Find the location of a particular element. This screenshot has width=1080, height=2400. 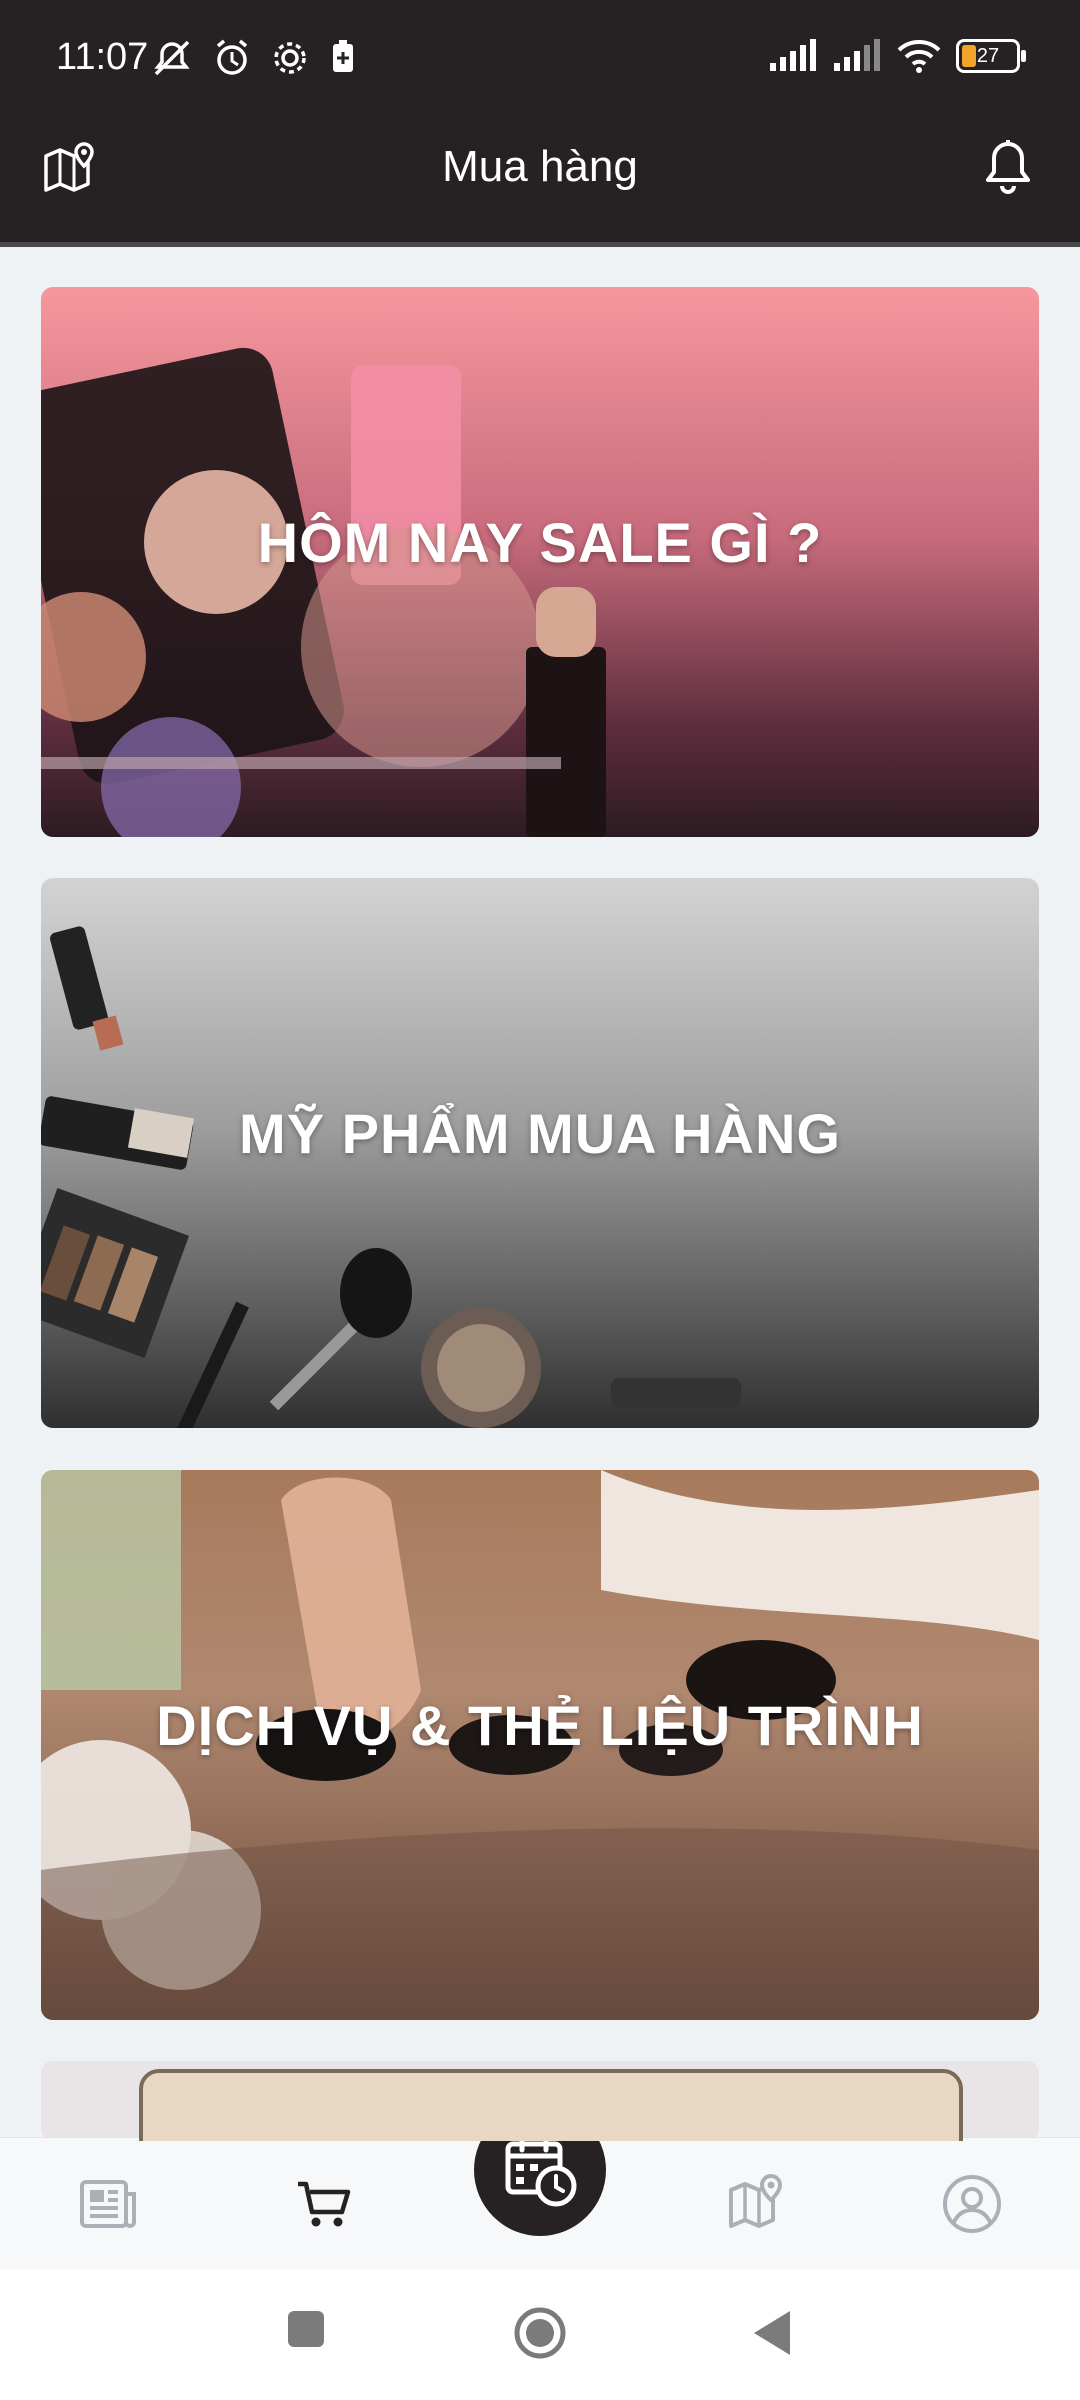

notification-button is located at coordinates (1008, 168).